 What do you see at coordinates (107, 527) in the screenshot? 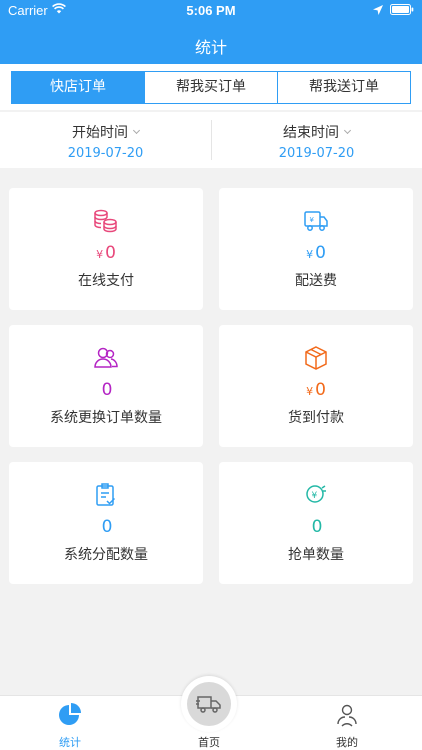
I see `system-assigned-value: 0` at bounding box center [107, 527].